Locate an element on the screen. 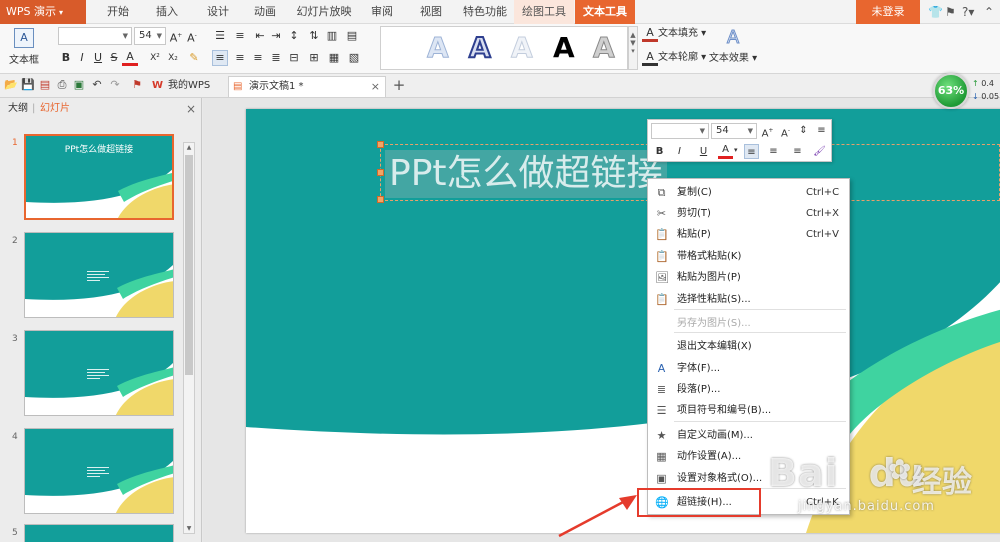 The image size is (1000, 542). decrease-indent-icon: ⇤ is located at coordinates (260, 36).